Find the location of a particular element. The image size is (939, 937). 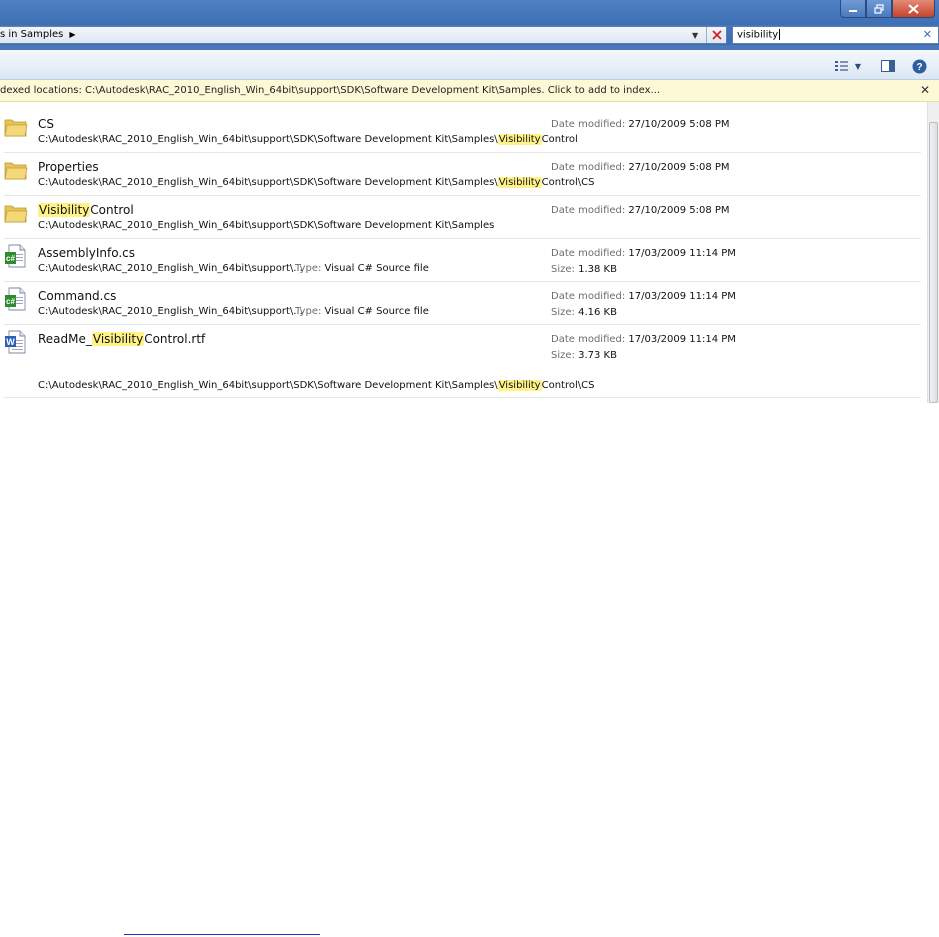

restore-icon is located at coordinates (879, 8).